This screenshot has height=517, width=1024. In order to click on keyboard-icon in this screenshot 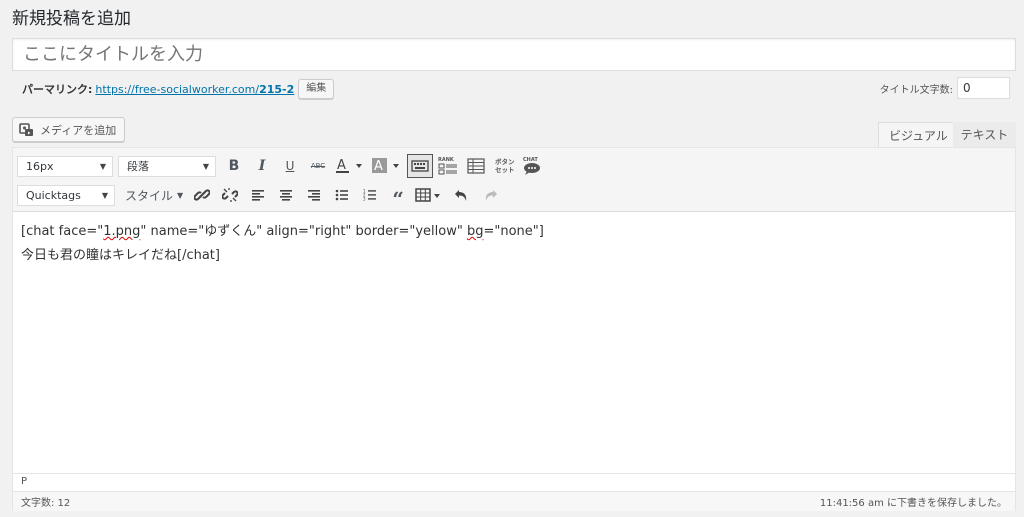, I will do `click(420, 166)`.